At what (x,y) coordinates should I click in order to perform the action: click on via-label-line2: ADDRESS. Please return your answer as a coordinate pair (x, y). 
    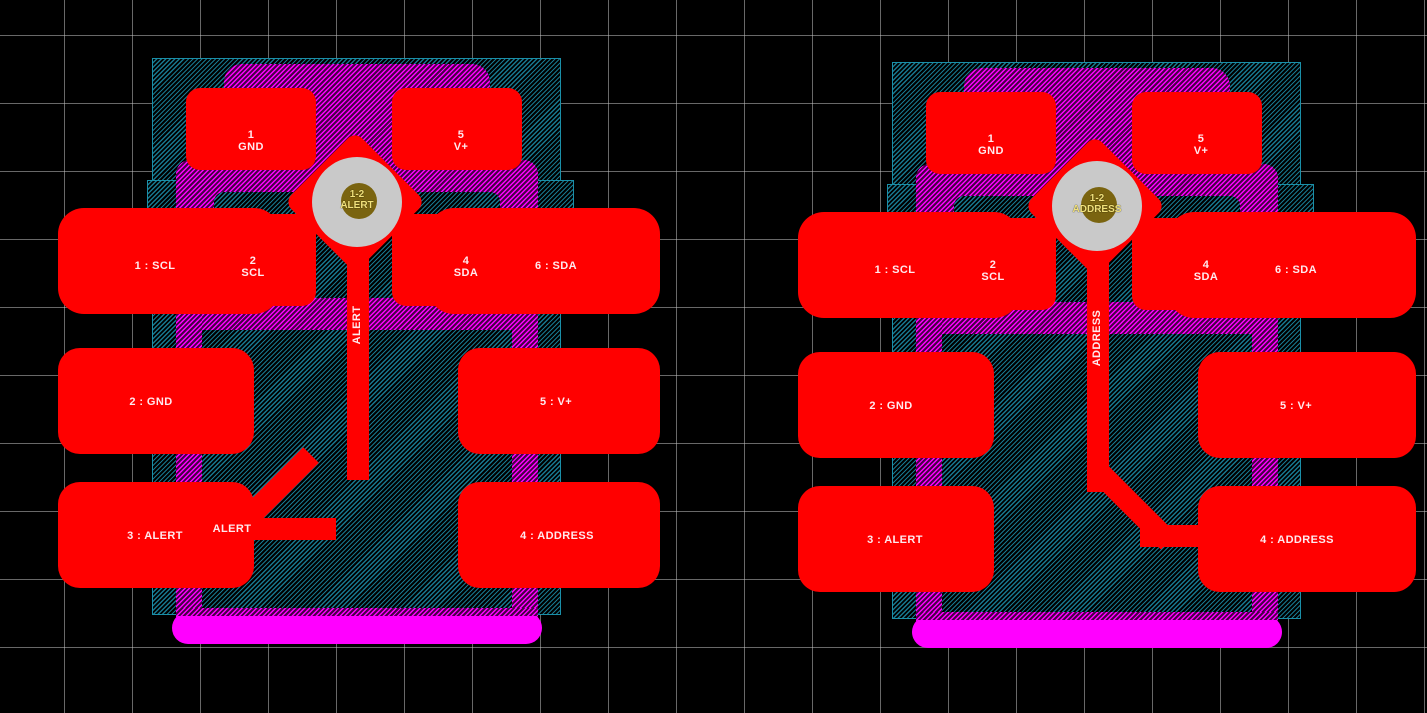
    Looking at the image, I should click on (1097, 209).